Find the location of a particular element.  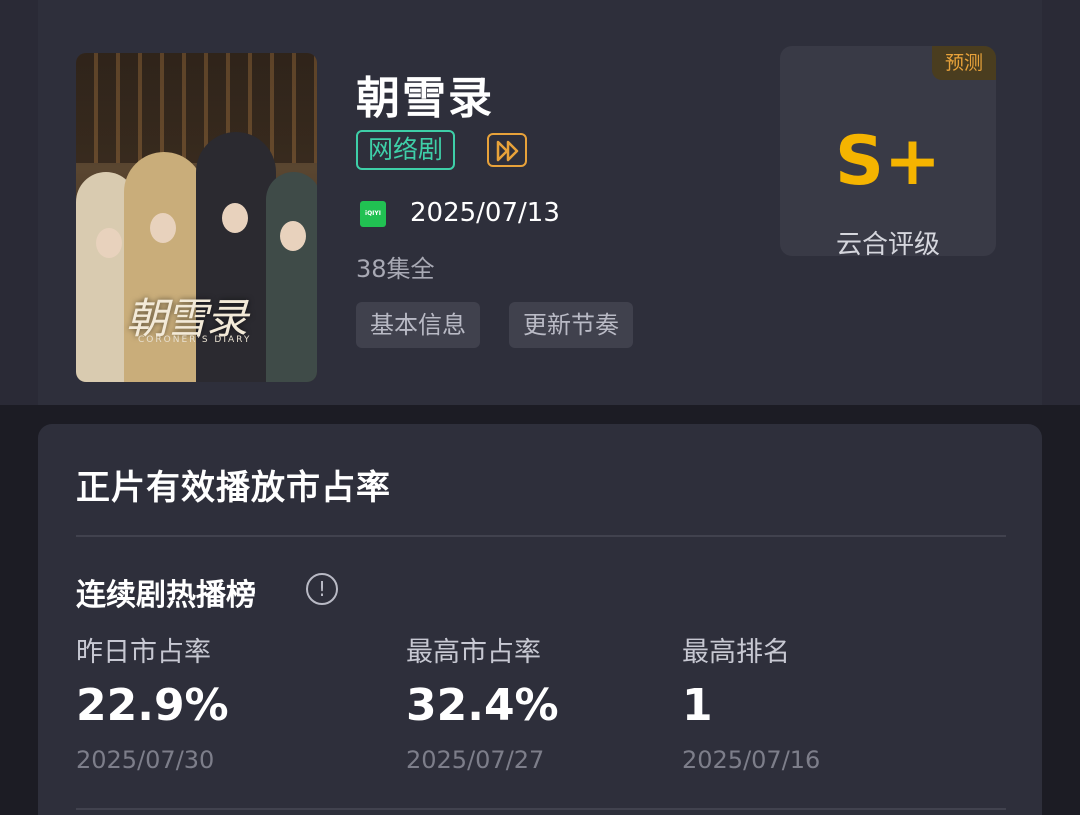

poster-background is located at coordinates (196, 108).